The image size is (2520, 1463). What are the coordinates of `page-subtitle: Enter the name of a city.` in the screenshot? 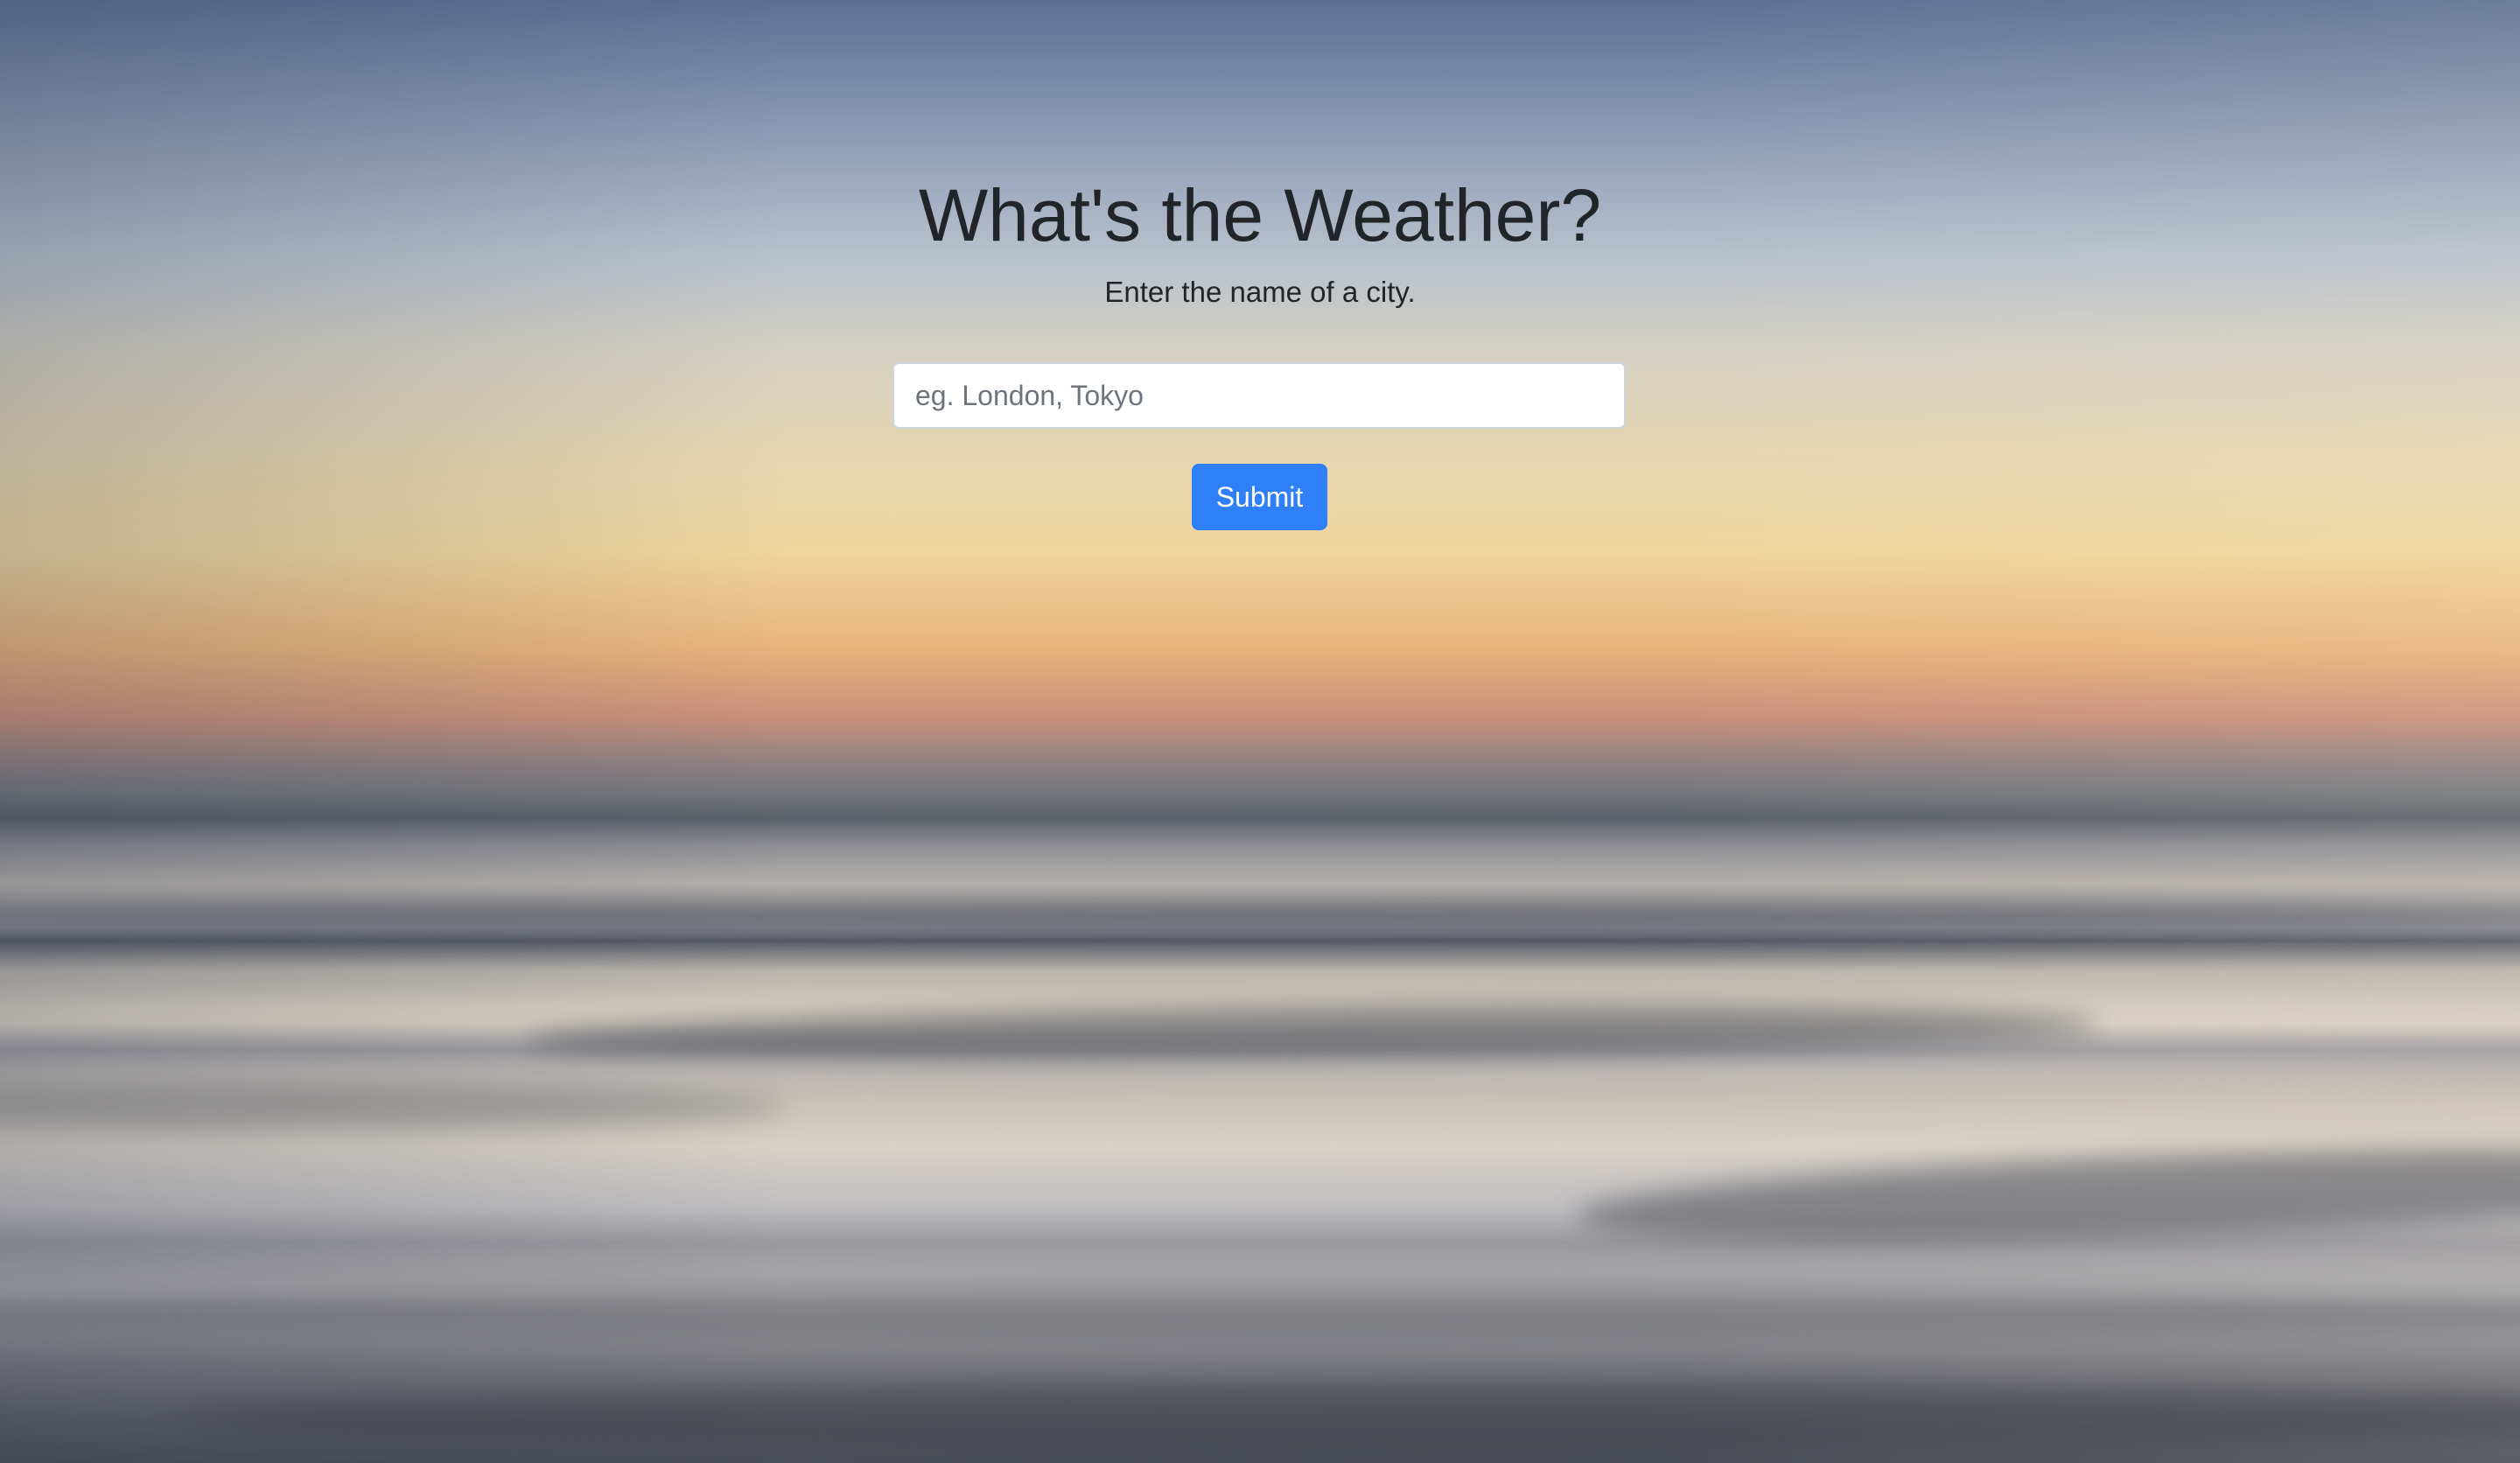 It's located at (1260, 292).